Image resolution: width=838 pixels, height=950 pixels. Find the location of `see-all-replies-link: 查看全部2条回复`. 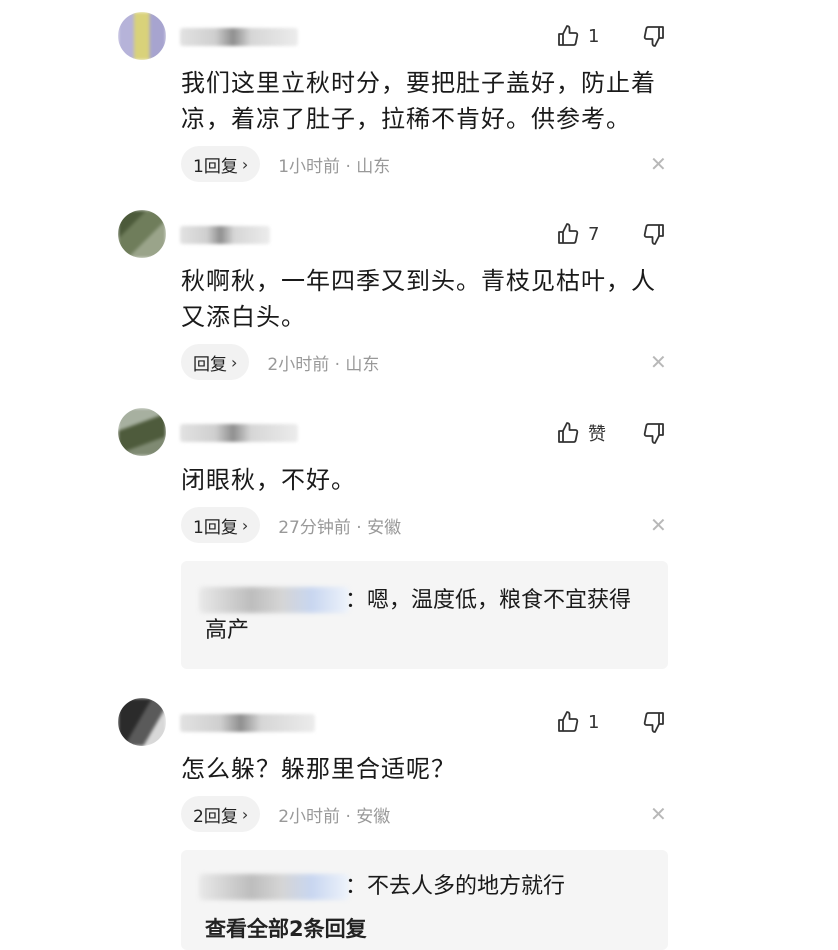

see-all-replies-link: 查看全部2条回复 is located at coordinates (286, 928).